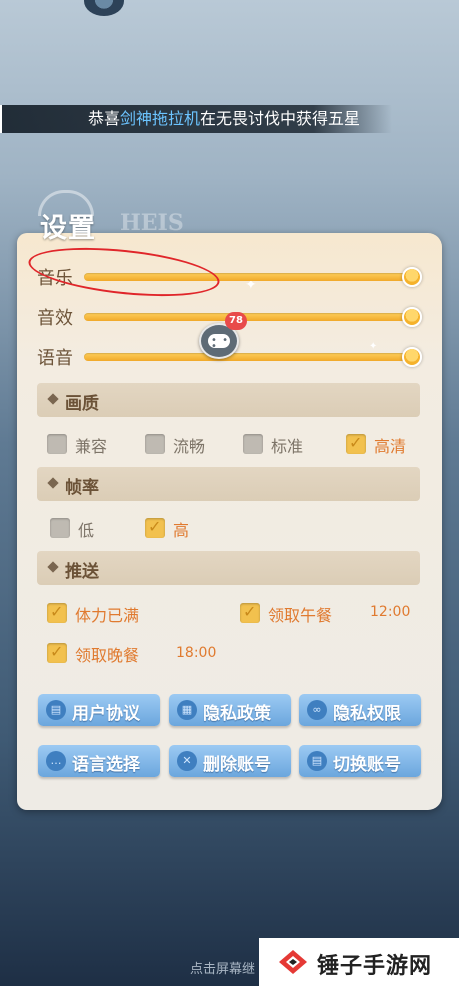 The height and width of the screenshot is (986, 459). What do you see at coordinates (390, 446) in the screenshot?
I see `option-label: 高清` at bounding box center [390, 446].